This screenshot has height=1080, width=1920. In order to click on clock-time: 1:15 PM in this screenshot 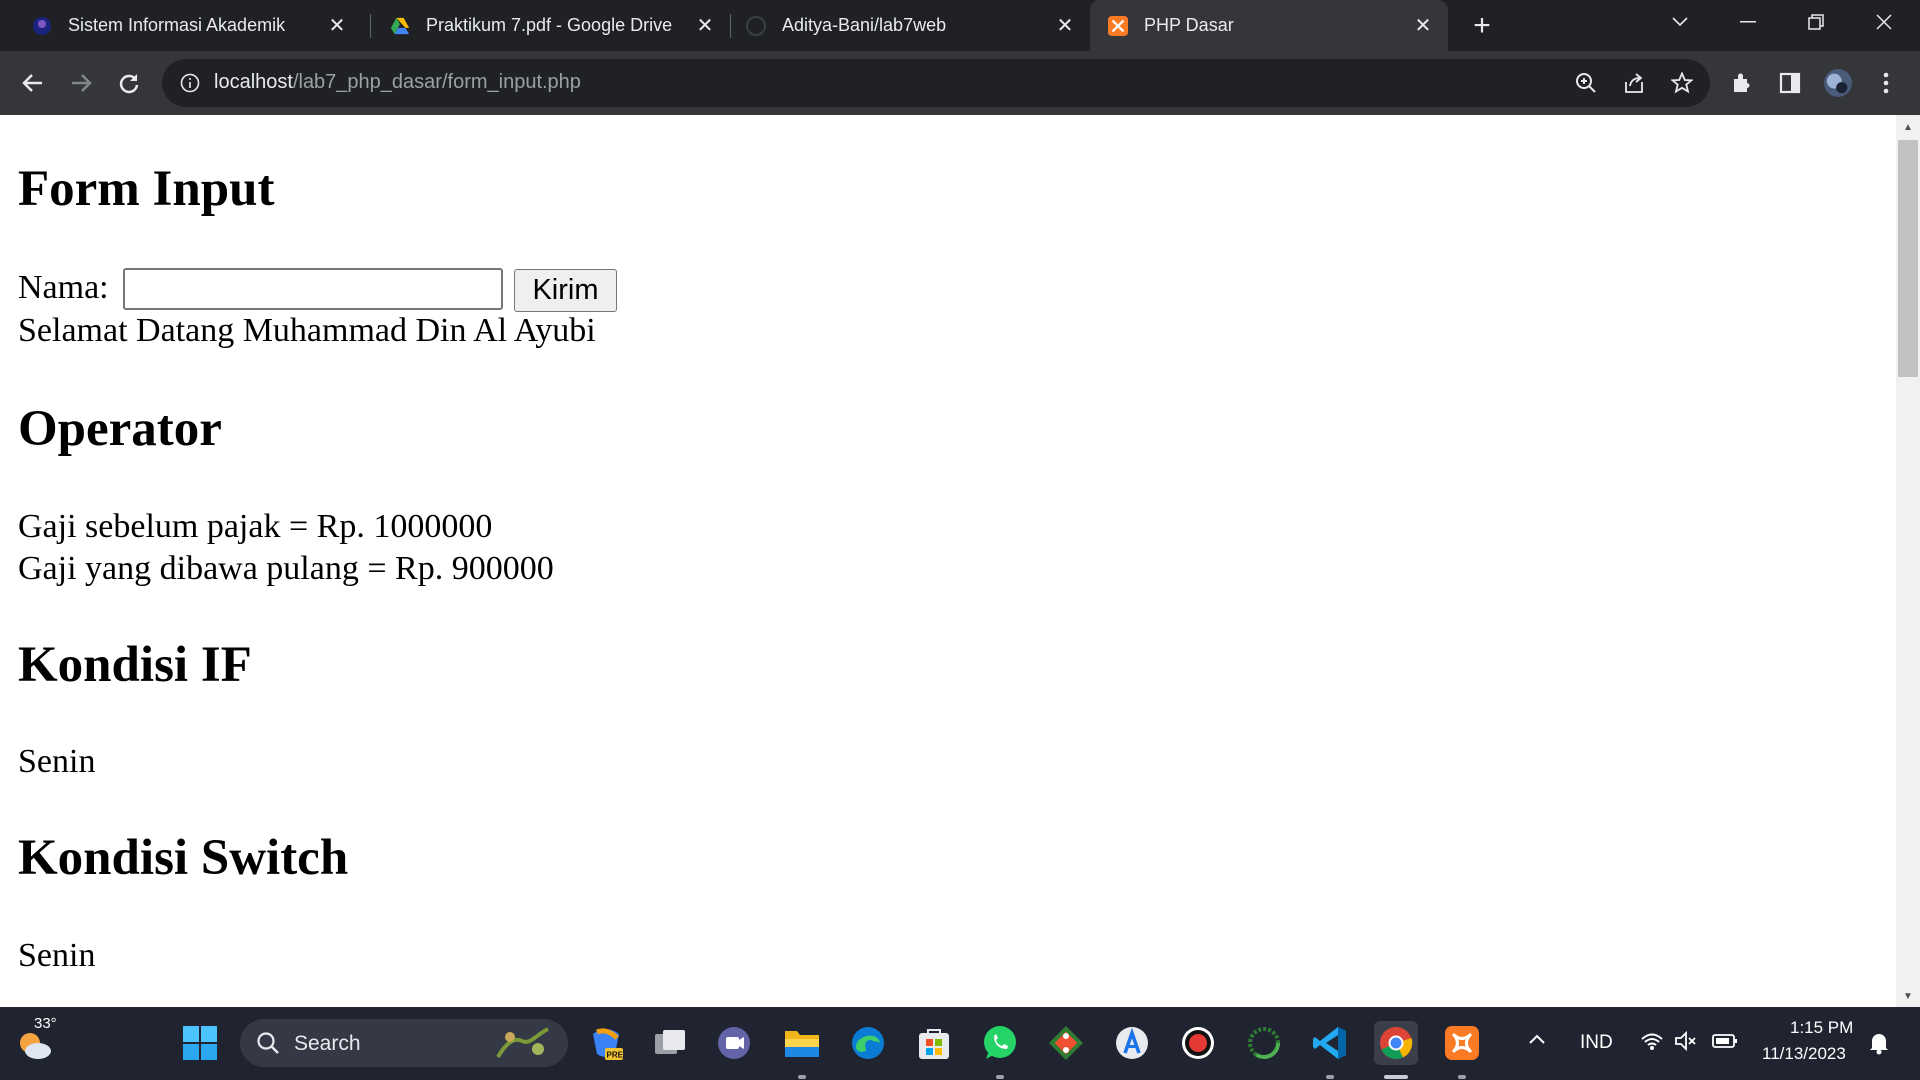, I will do `click(1821, 1028)`.